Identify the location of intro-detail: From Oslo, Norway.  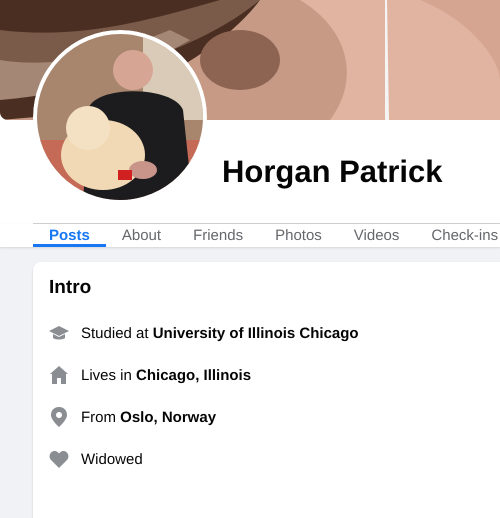
(148, 417).